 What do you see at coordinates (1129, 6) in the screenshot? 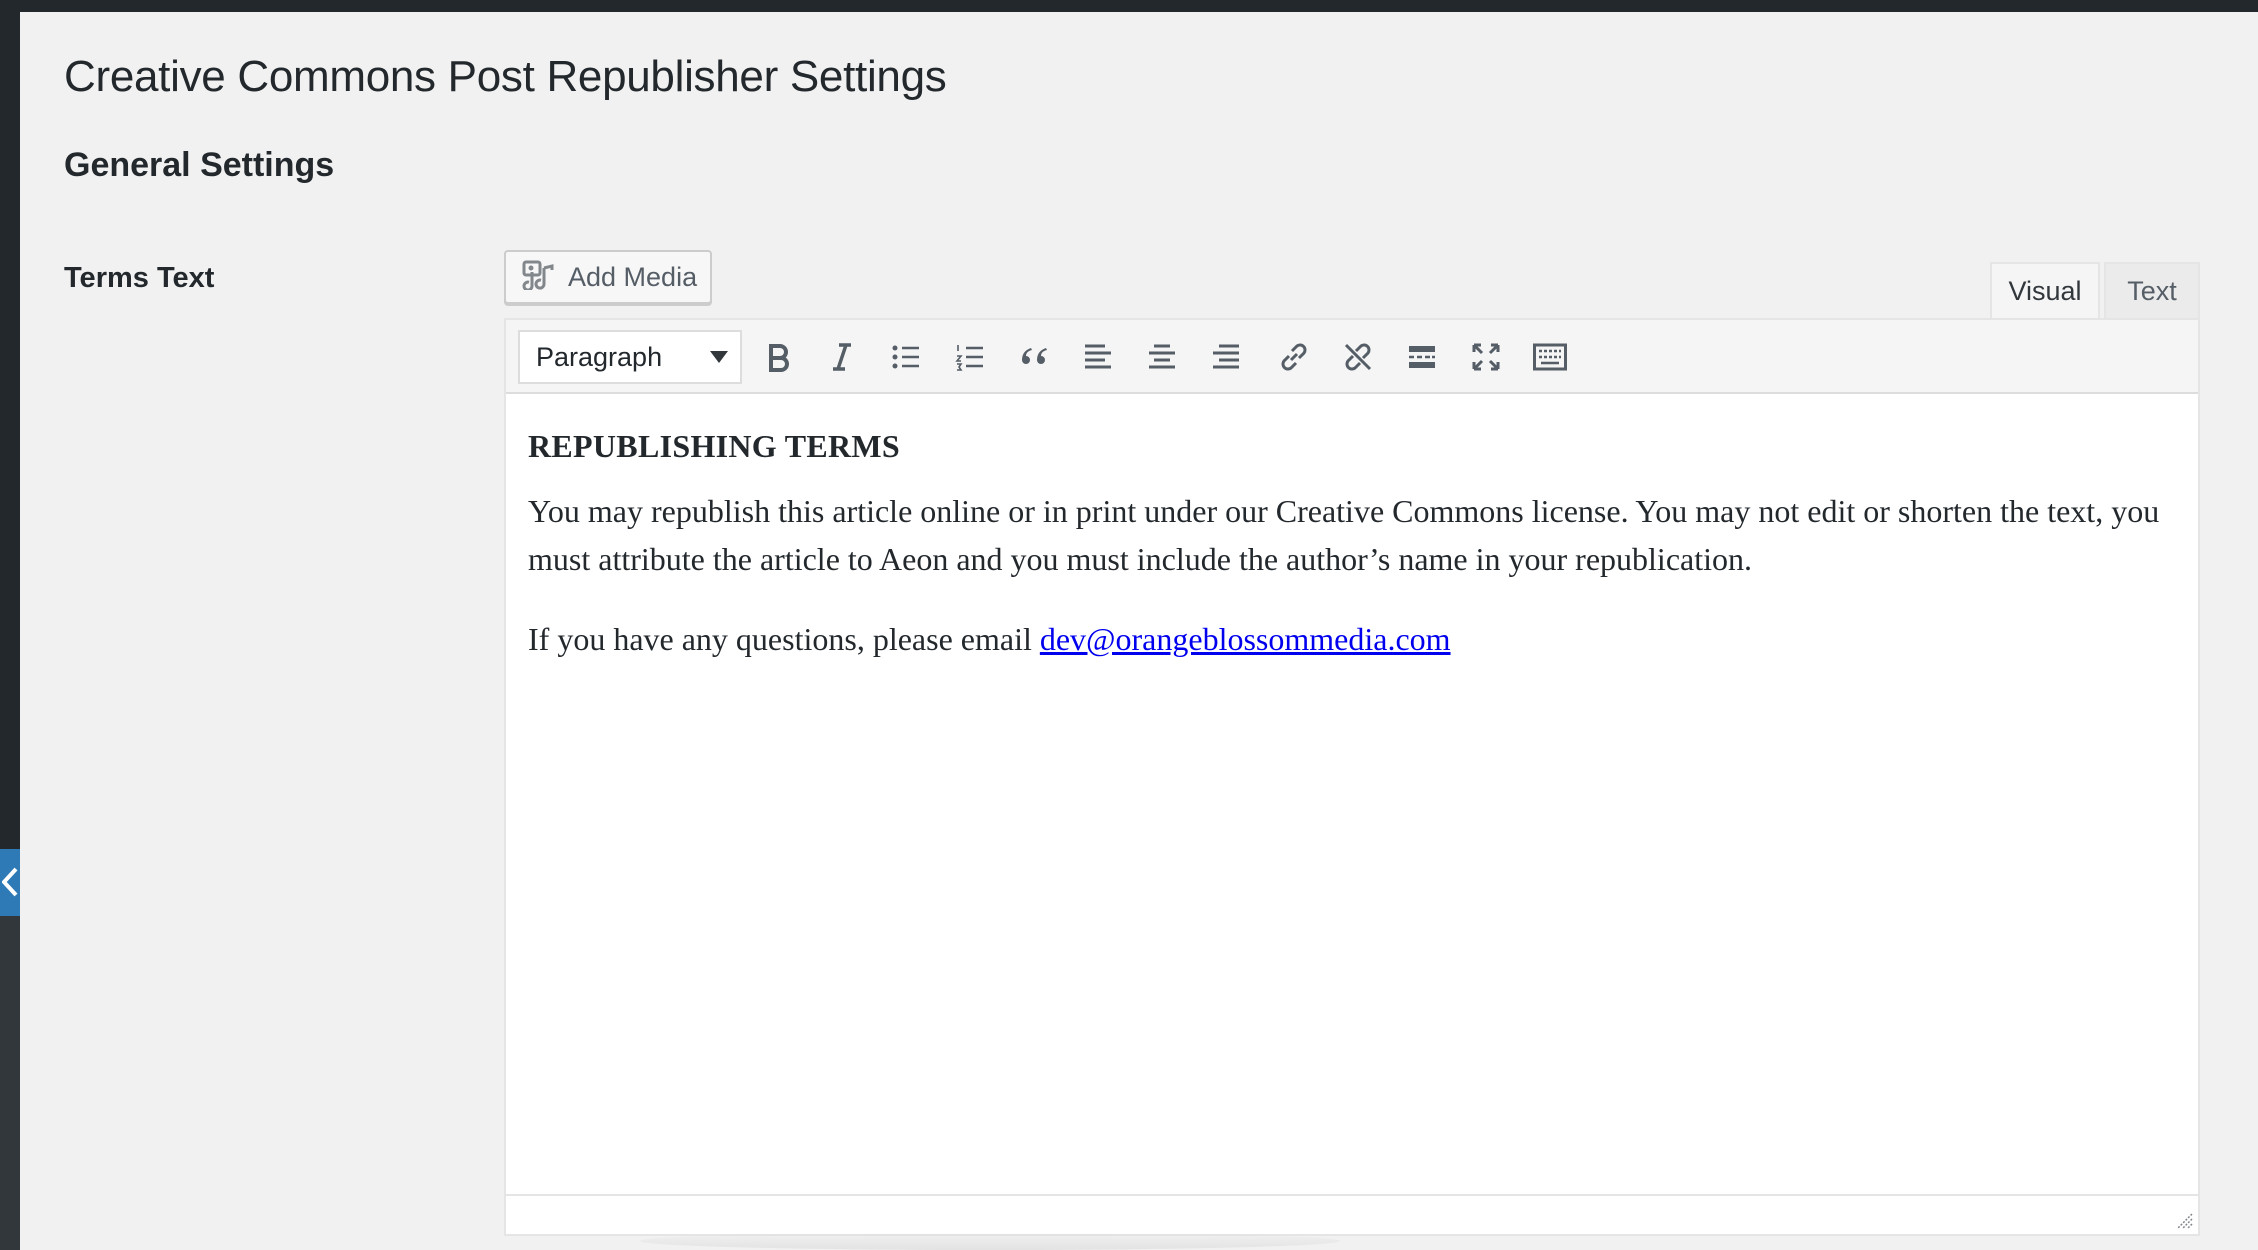
I see `admin-top-bar` at bounding box center [1129, 6].